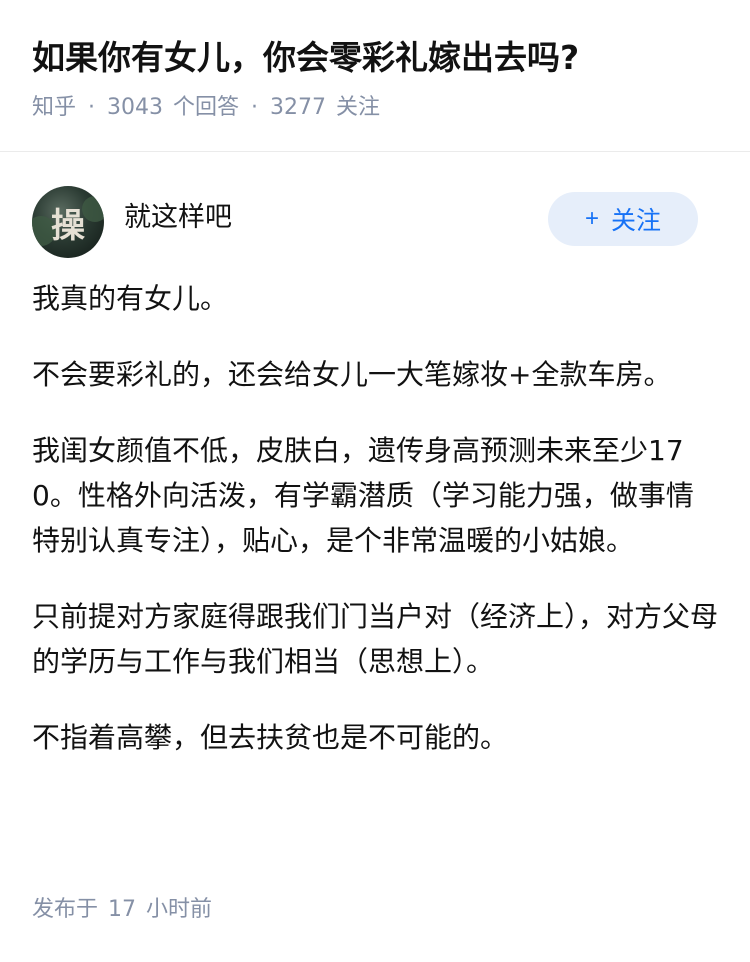 The image size is (750, 962). I want to click on follow-button: + 关注, so click(623, 219).